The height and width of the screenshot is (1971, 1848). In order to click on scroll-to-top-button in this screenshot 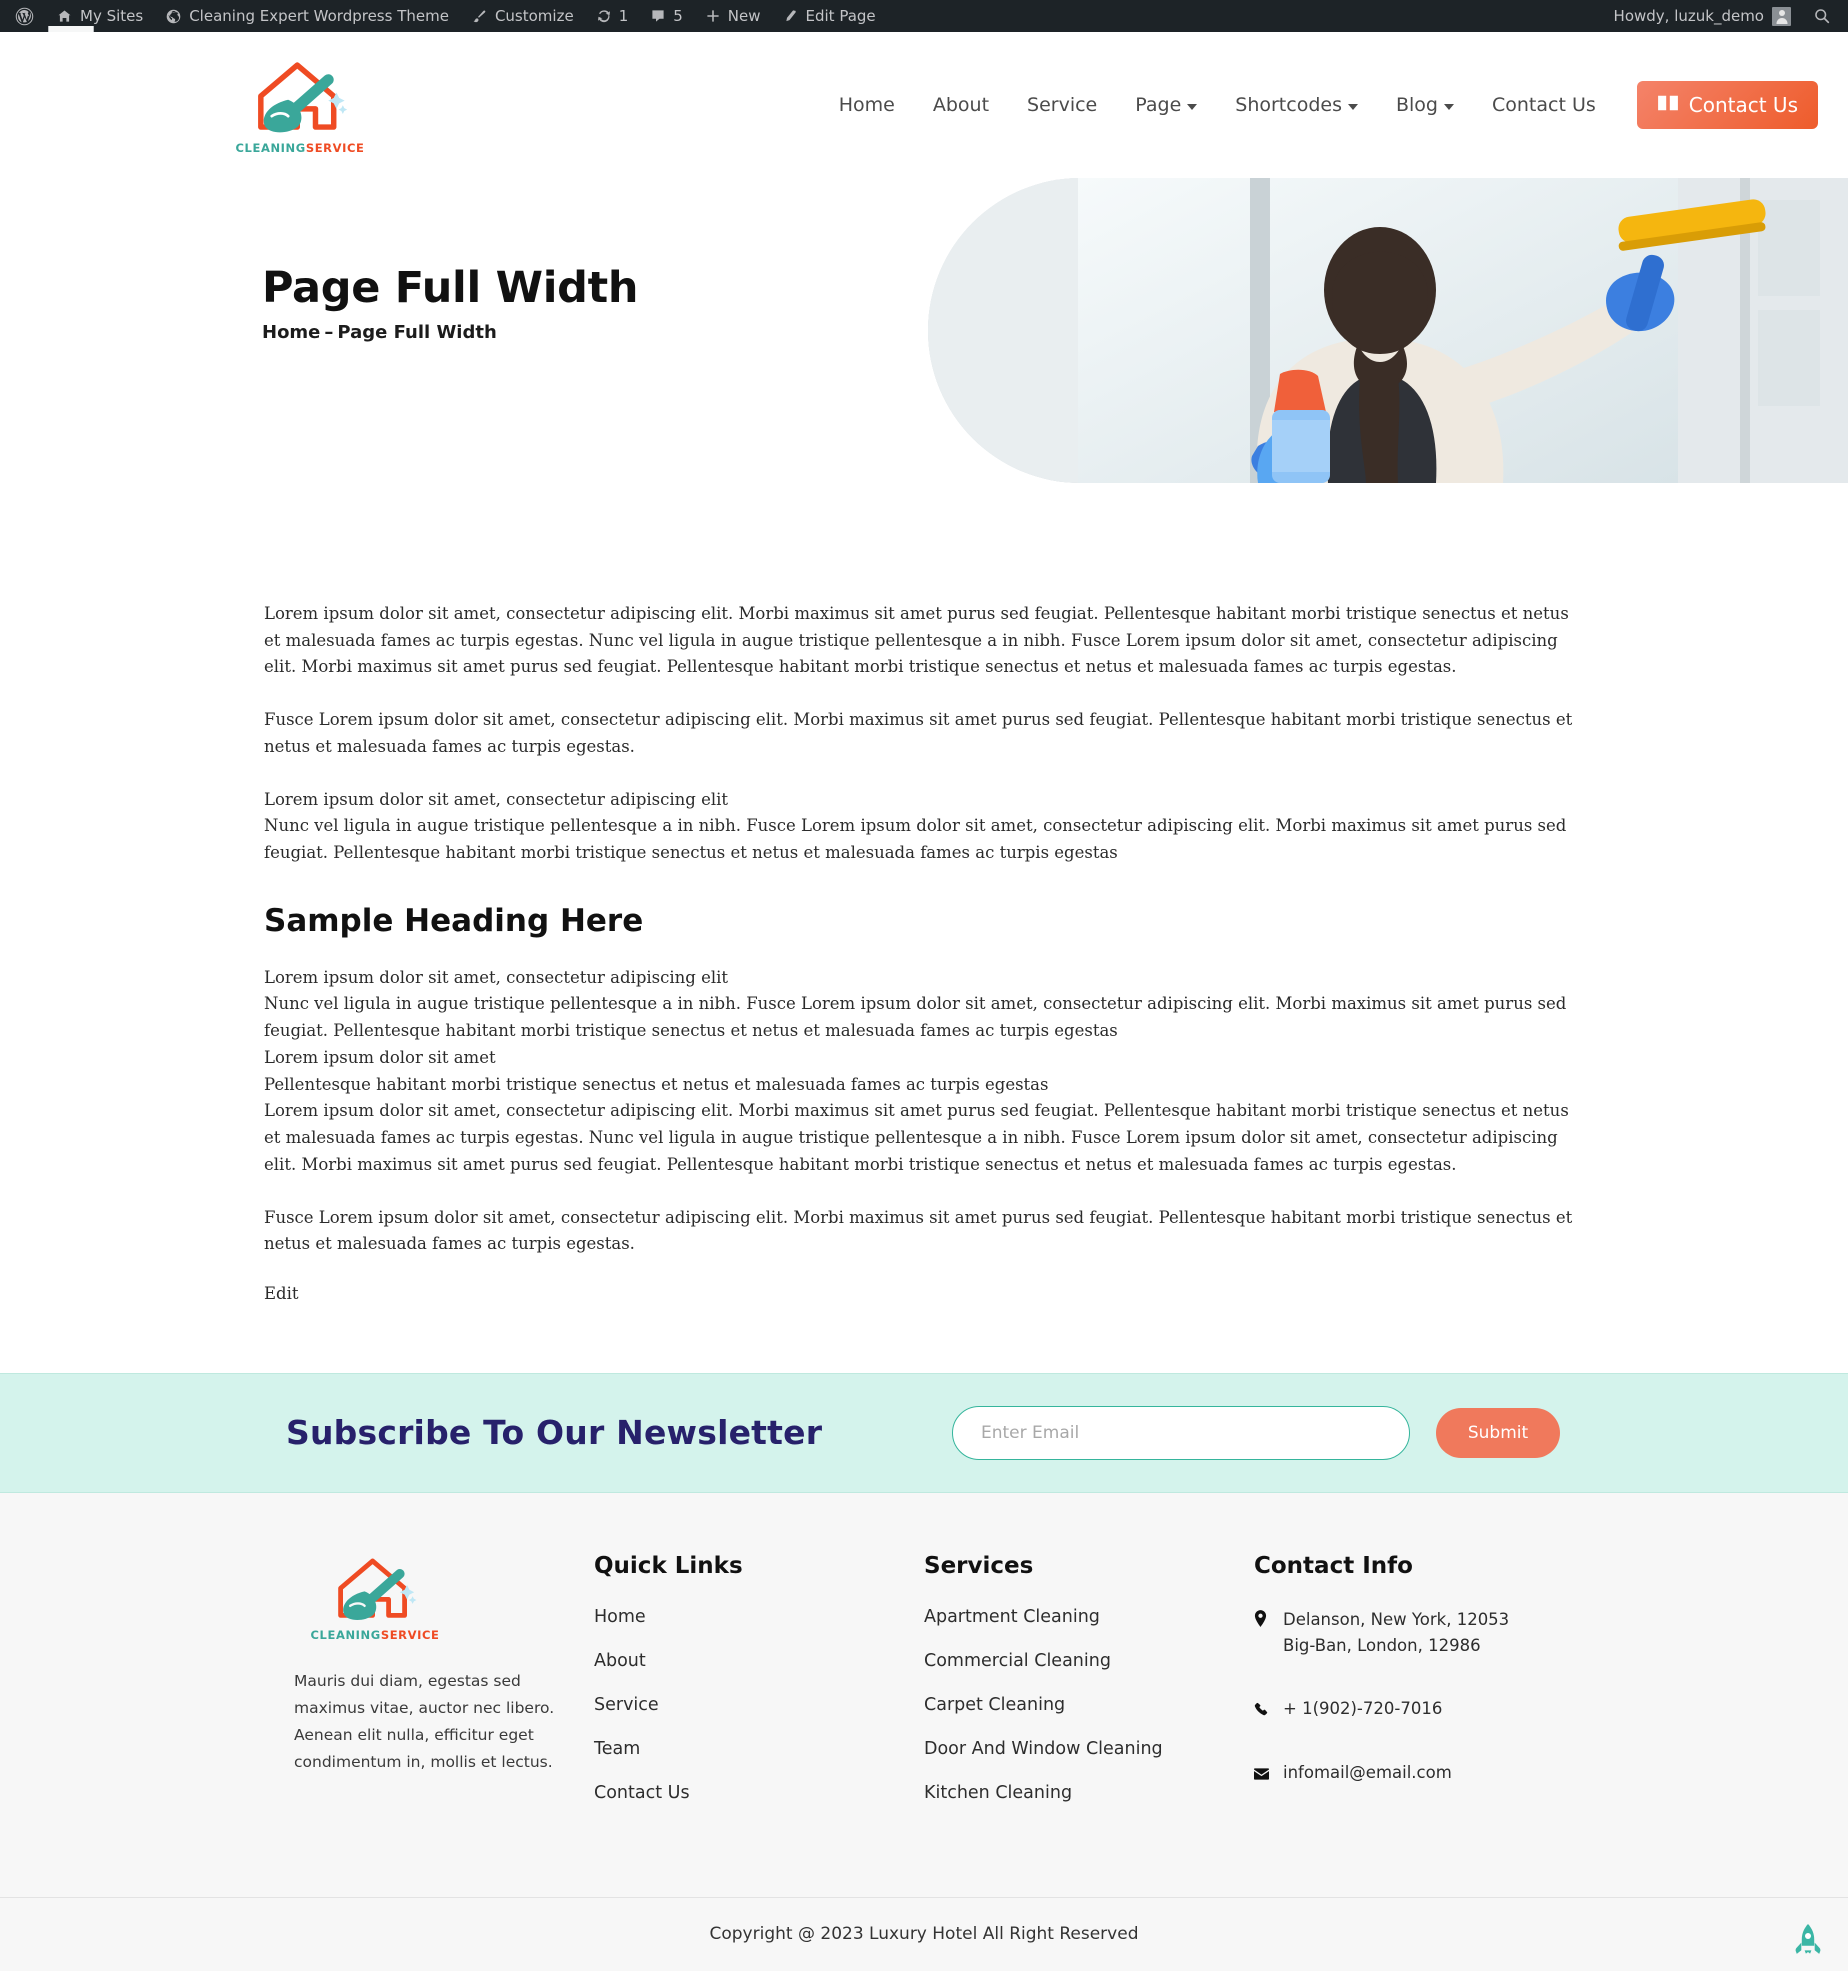, I will do `click(1808, 1943)`.